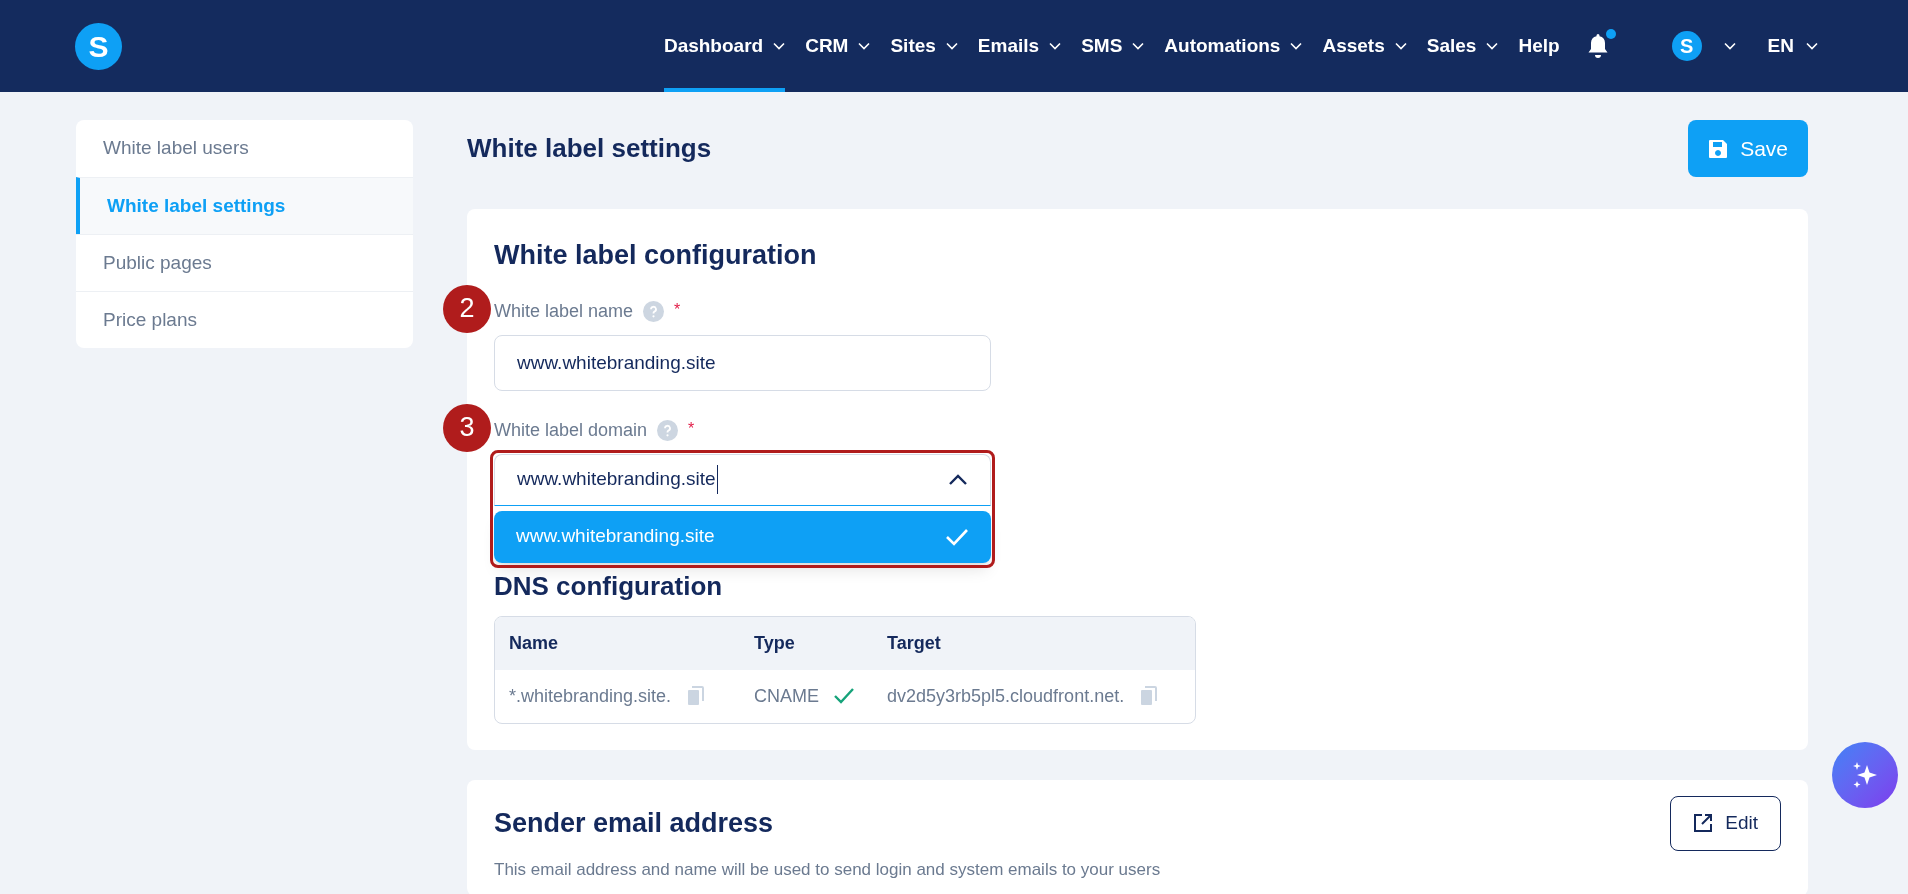 The image size is (1908, 894). I want to click on check-icon, so click(957, 536).